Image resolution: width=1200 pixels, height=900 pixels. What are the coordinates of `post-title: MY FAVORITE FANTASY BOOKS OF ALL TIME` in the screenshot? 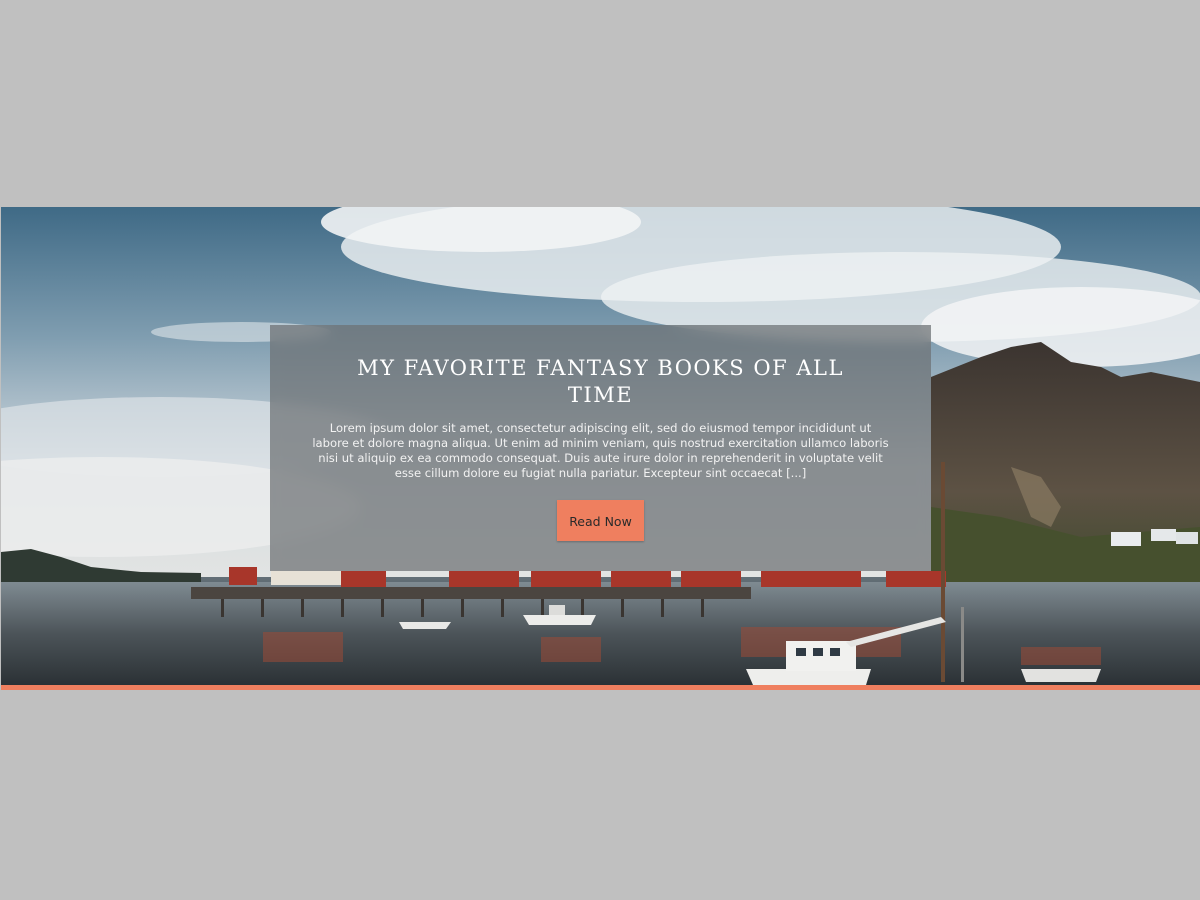 It's located at (601, 382).